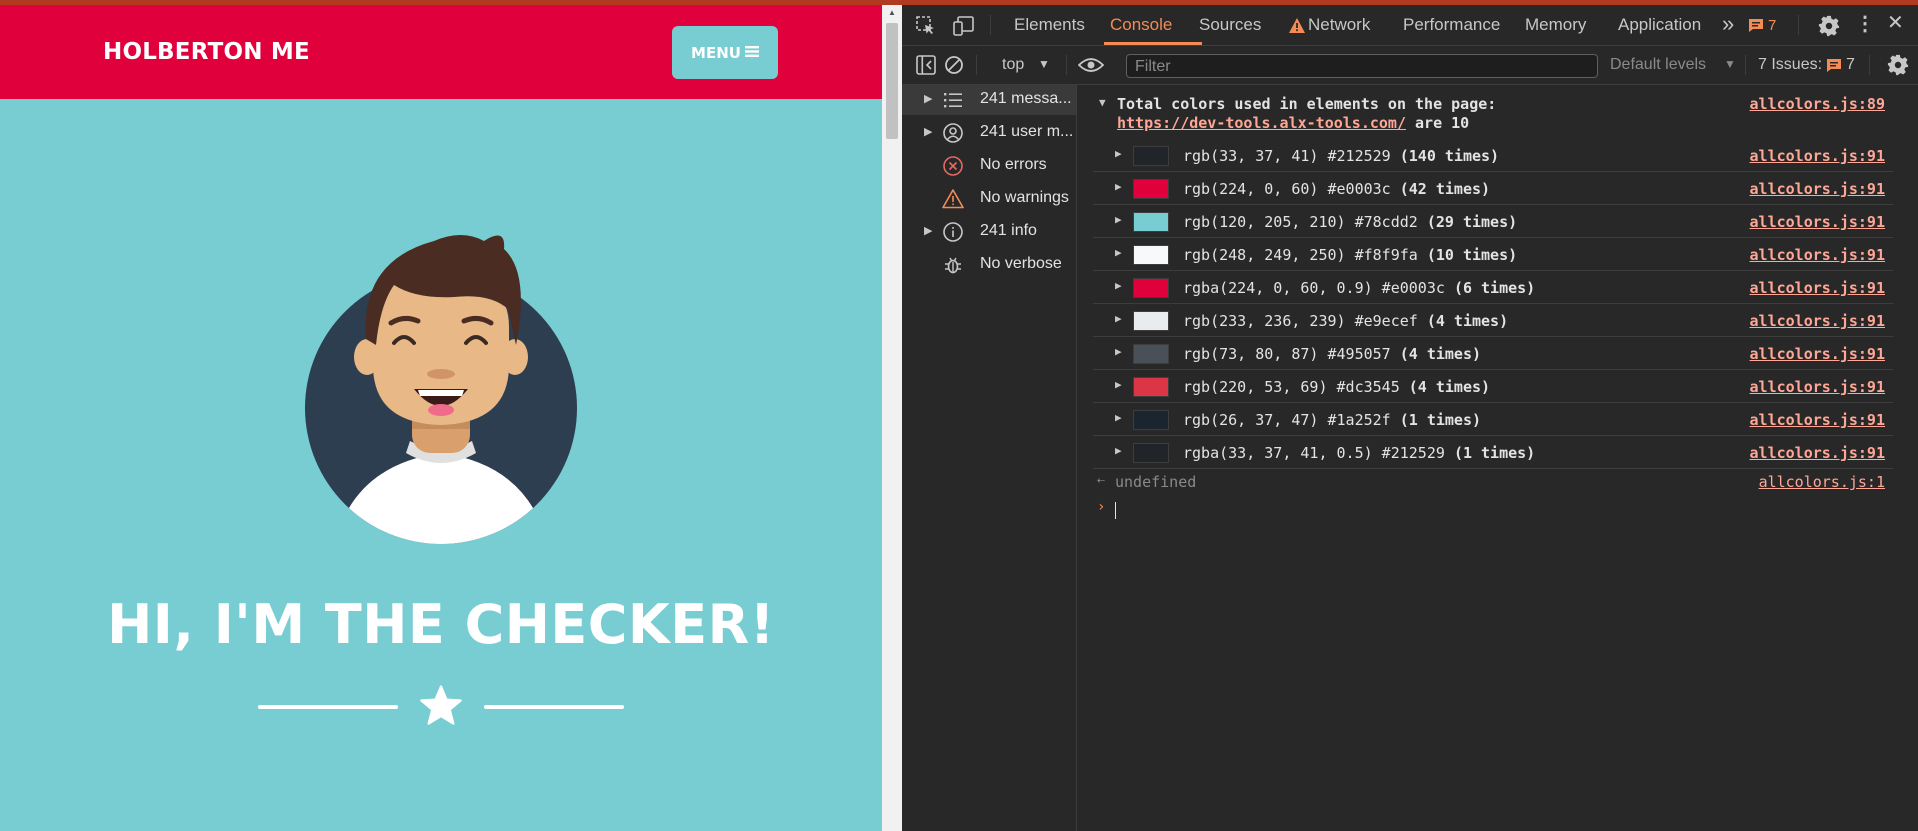 The height and width of the screenshot is (831, 1918). Describe the element at coordinates (1049, 25) in the screenshot. I see `tab-elements: Elements` at that location.